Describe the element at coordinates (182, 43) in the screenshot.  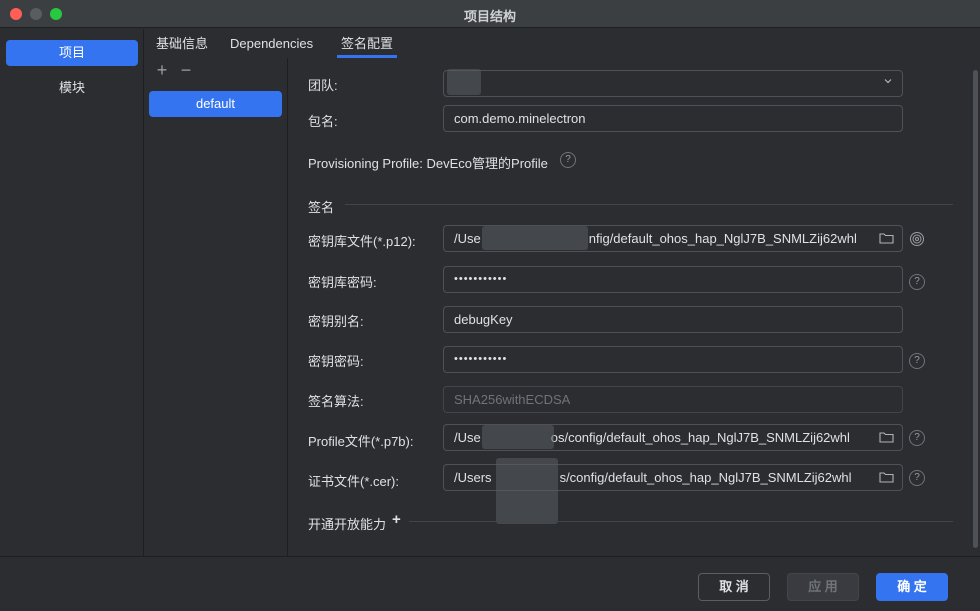
I see `tab-basic-info: 基础信息` at that location.